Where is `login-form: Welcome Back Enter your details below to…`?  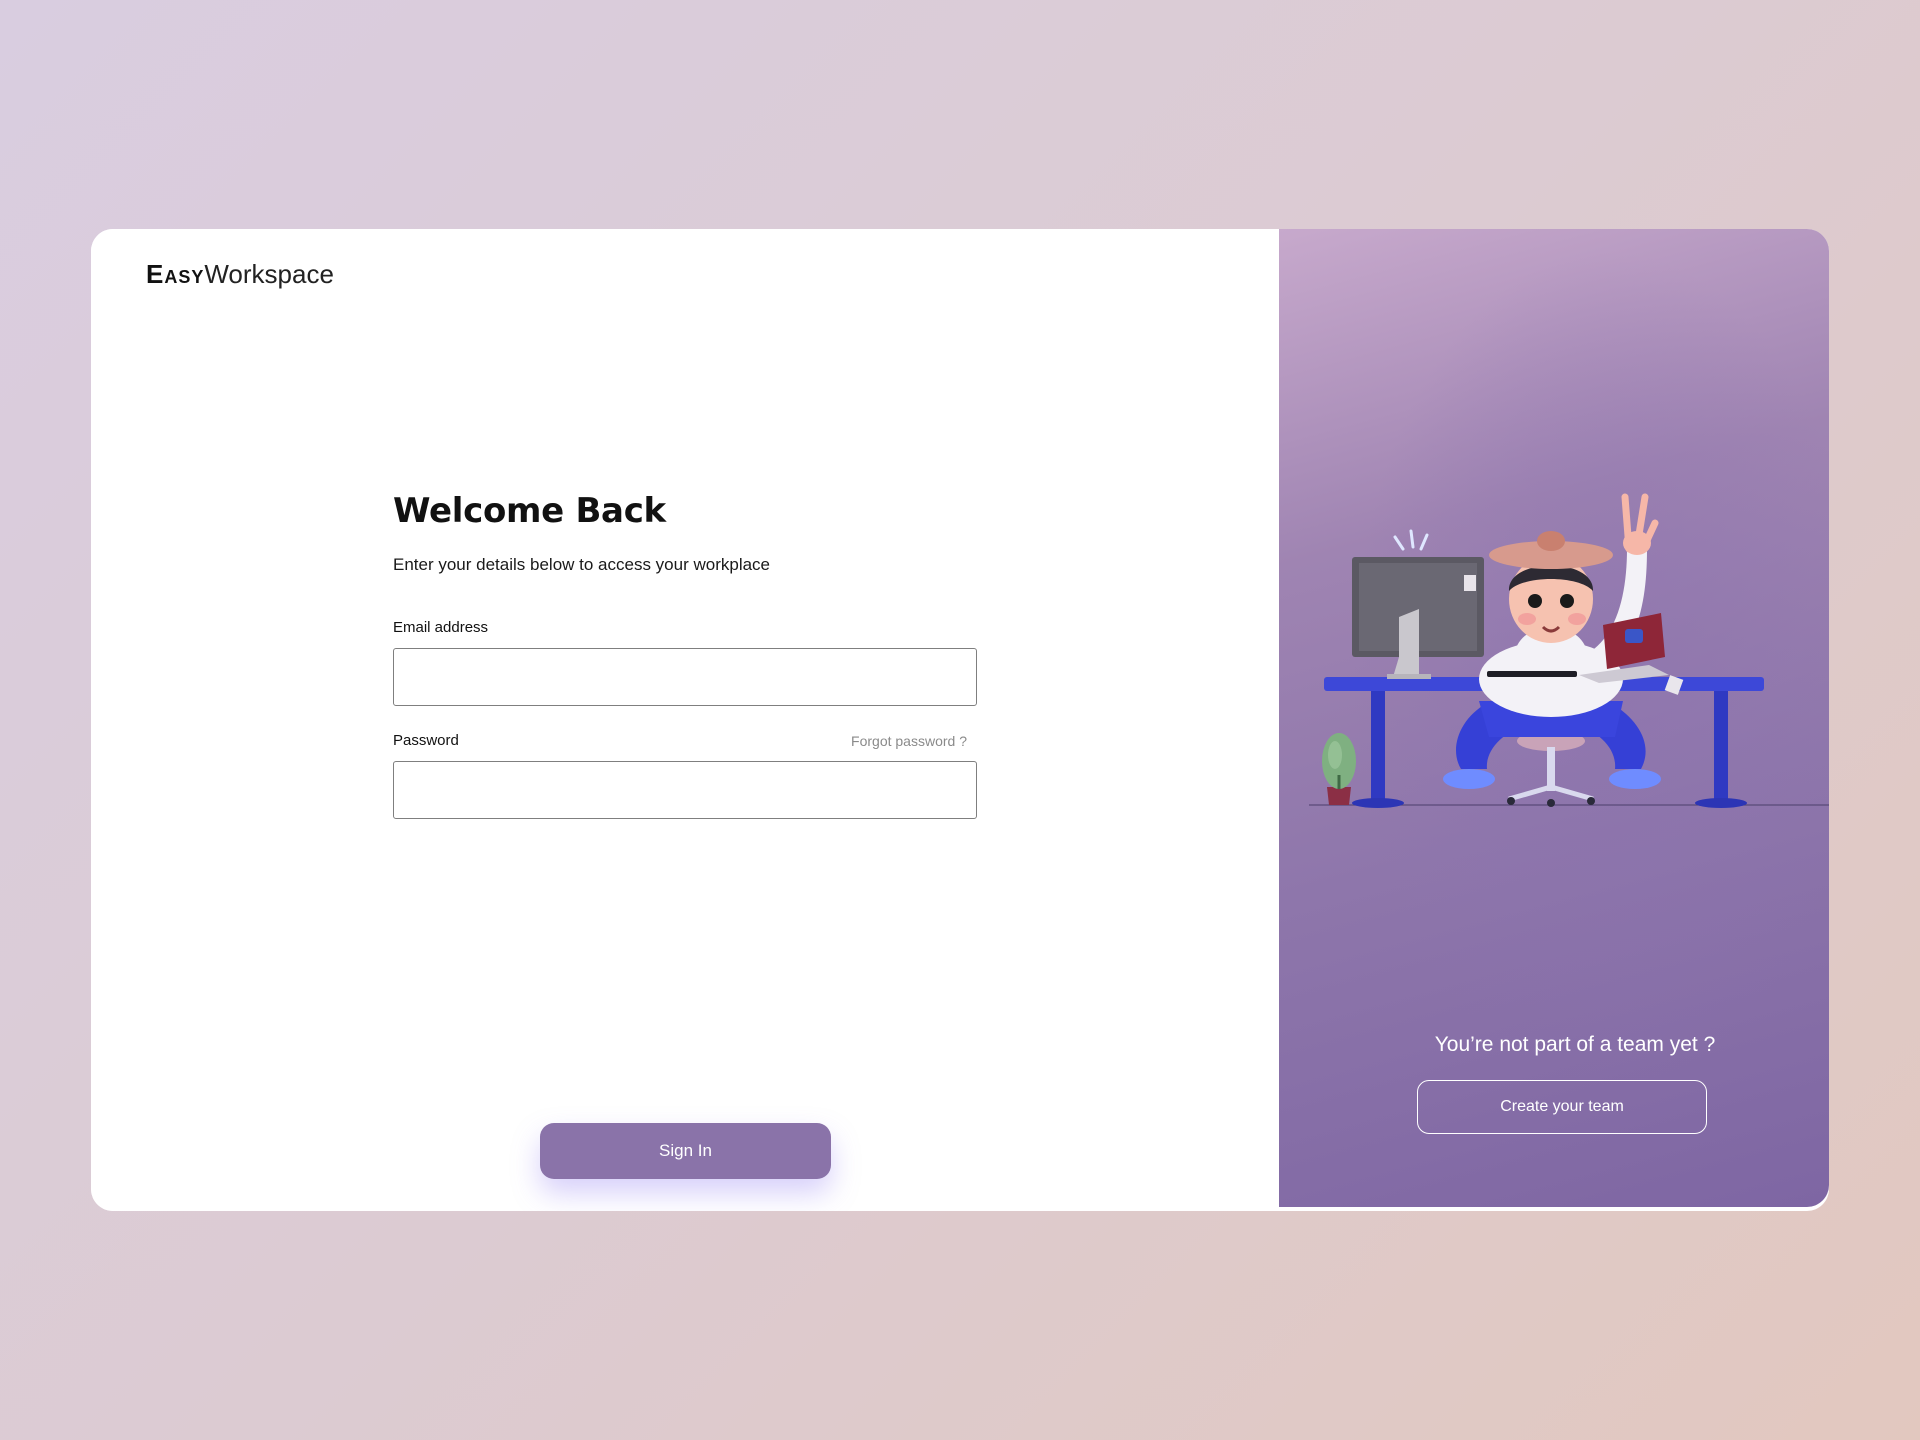 login-form: Welcome Back Enter your details below to… is located at coordinates (685, 835).